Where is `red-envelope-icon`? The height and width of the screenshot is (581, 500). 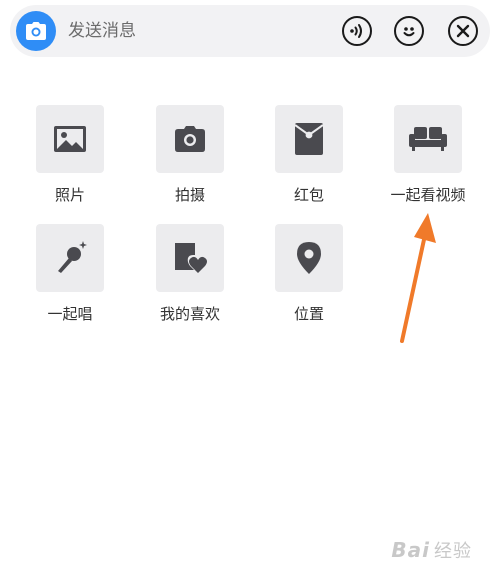
red-envelope-icon is located at coordinates (309, 139).